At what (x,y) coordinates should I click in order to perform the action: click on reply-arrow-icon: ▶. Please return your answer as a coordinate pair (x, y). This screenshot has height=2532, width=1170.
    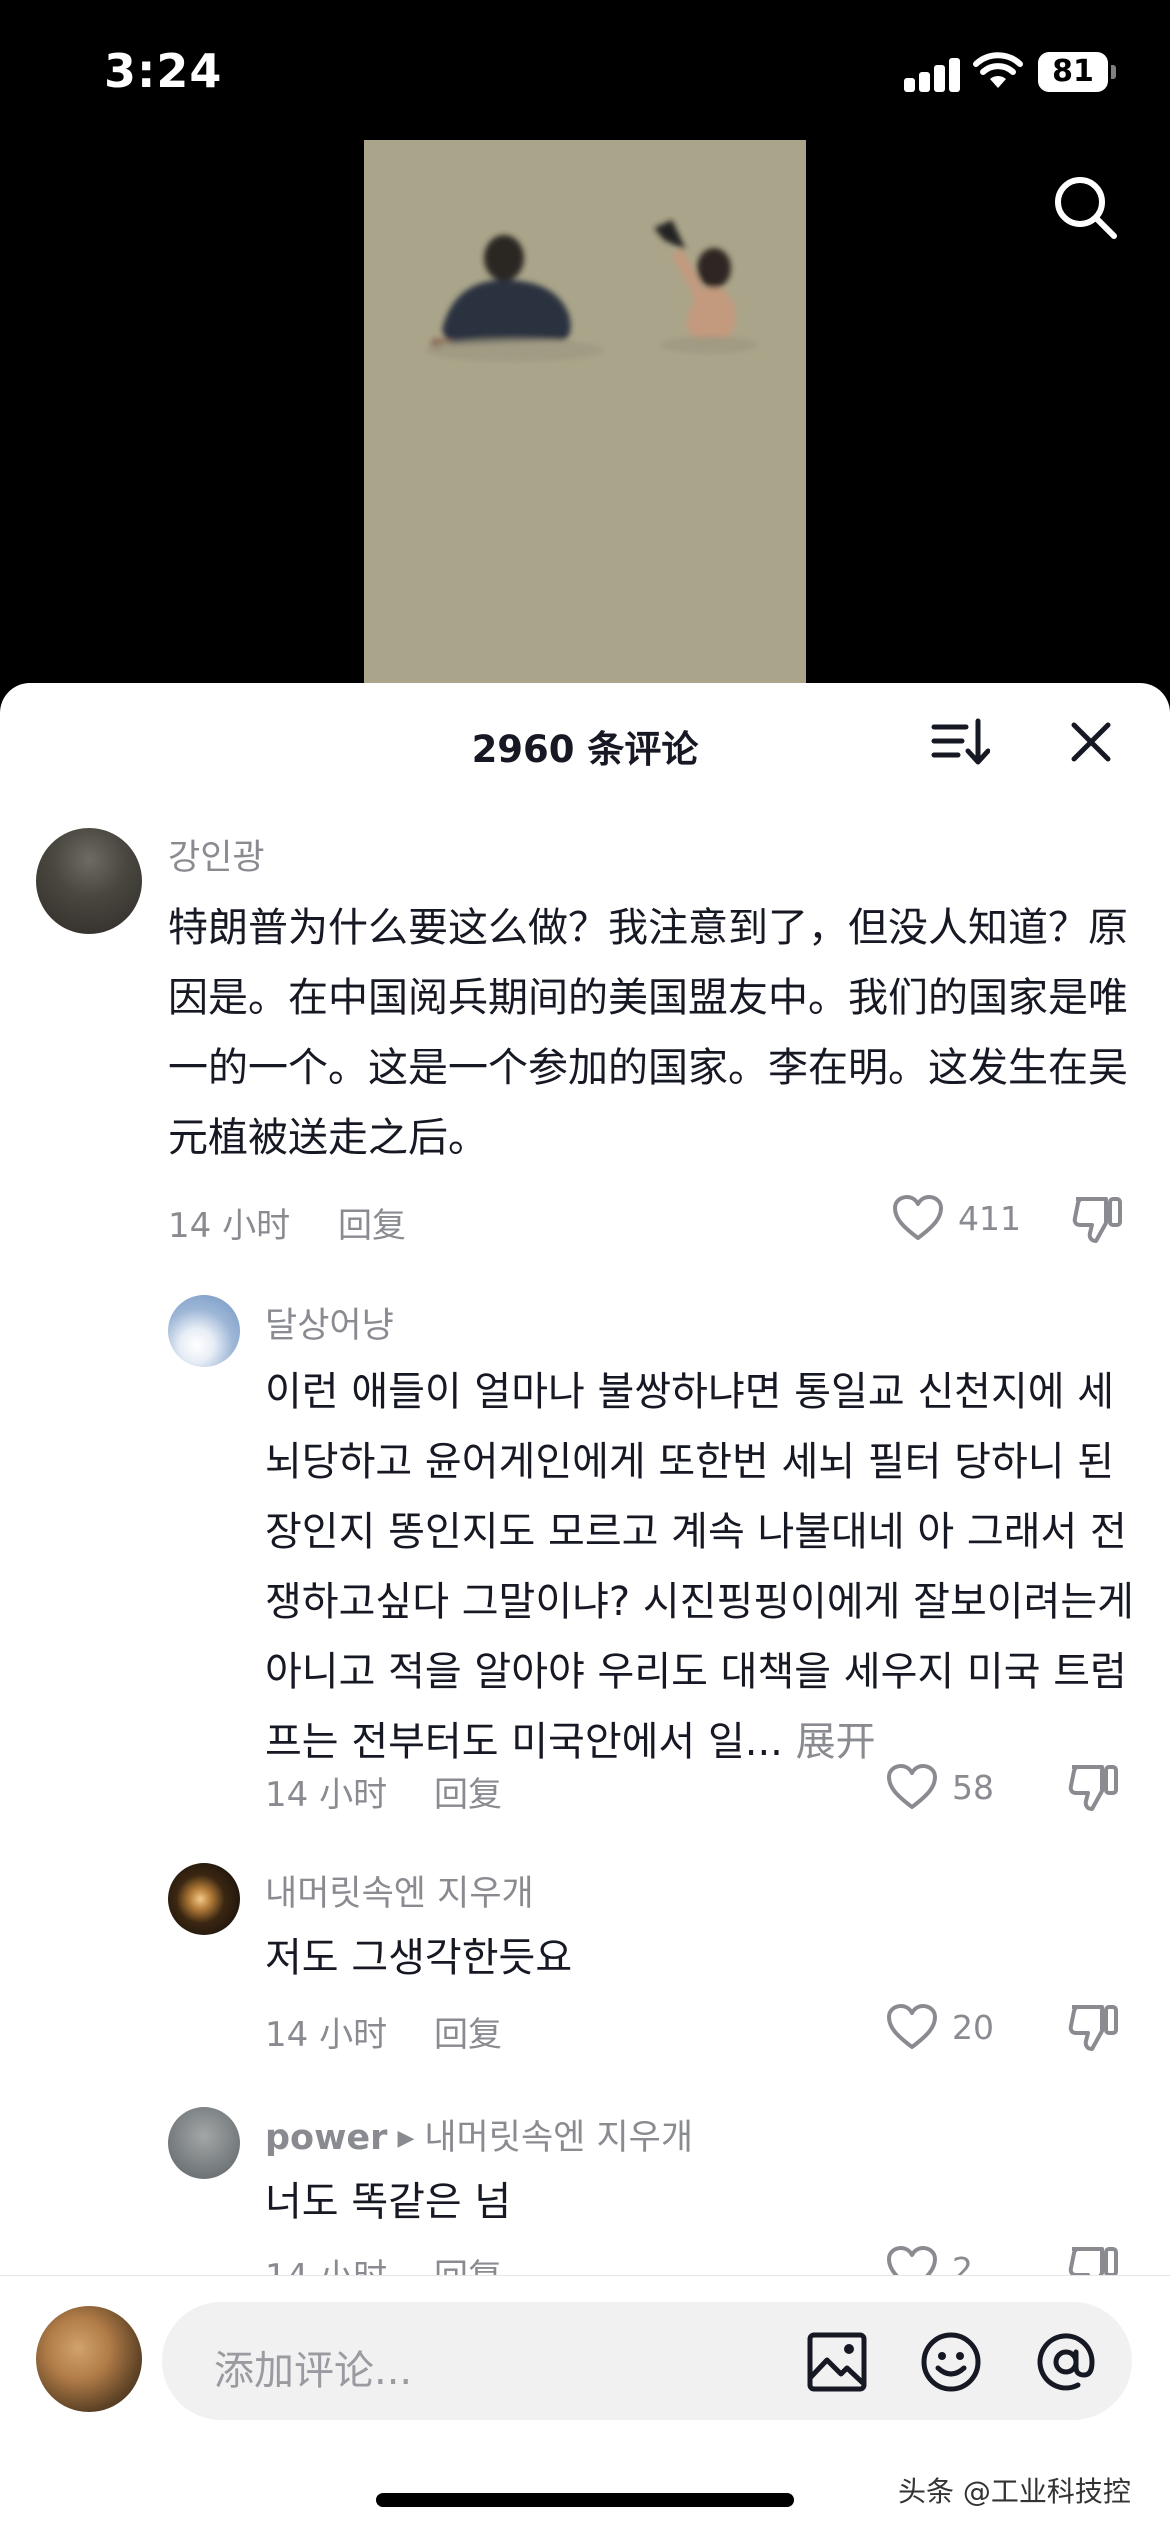
    Looking at the image, I should click on (406, 2138).